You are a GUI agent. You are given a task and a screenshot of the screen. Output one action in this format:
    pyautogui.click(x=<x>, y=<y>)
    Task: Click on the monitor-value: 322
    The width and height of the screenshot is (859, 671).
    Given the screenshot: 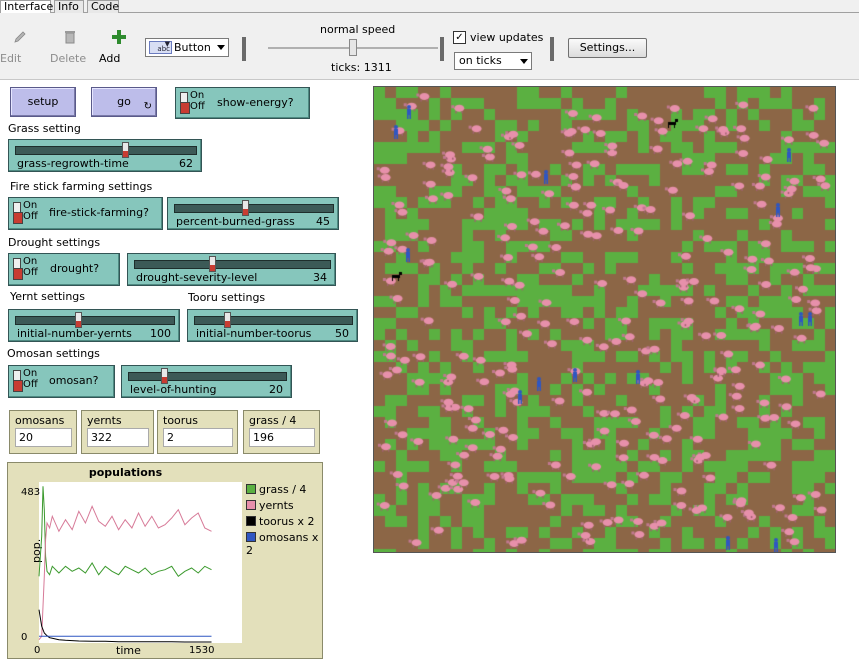 What is the action you would take?
    pyautogui.click(x=118, y=437)
    